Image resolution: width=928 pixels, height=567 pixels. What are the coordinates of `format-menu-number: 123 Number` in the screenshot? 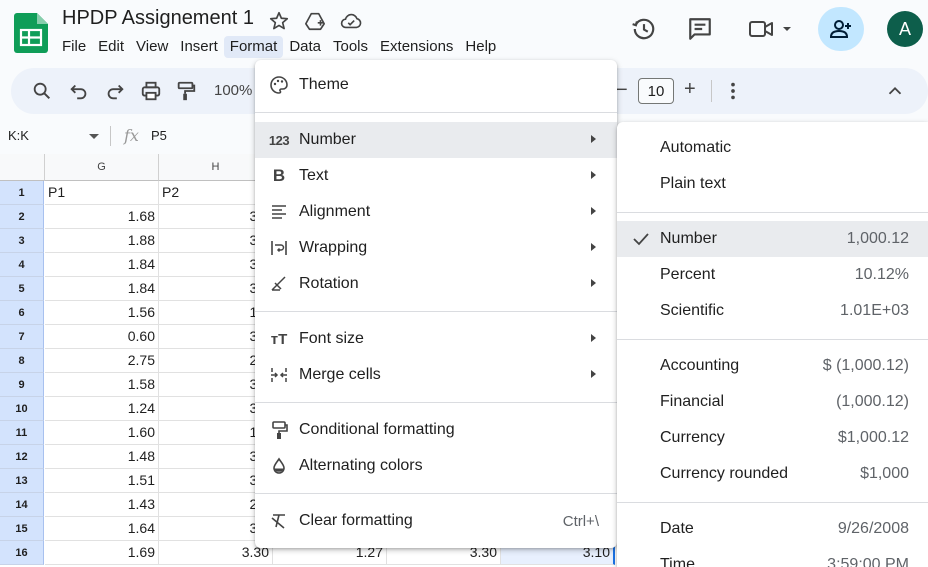 It's located at (436, 140).